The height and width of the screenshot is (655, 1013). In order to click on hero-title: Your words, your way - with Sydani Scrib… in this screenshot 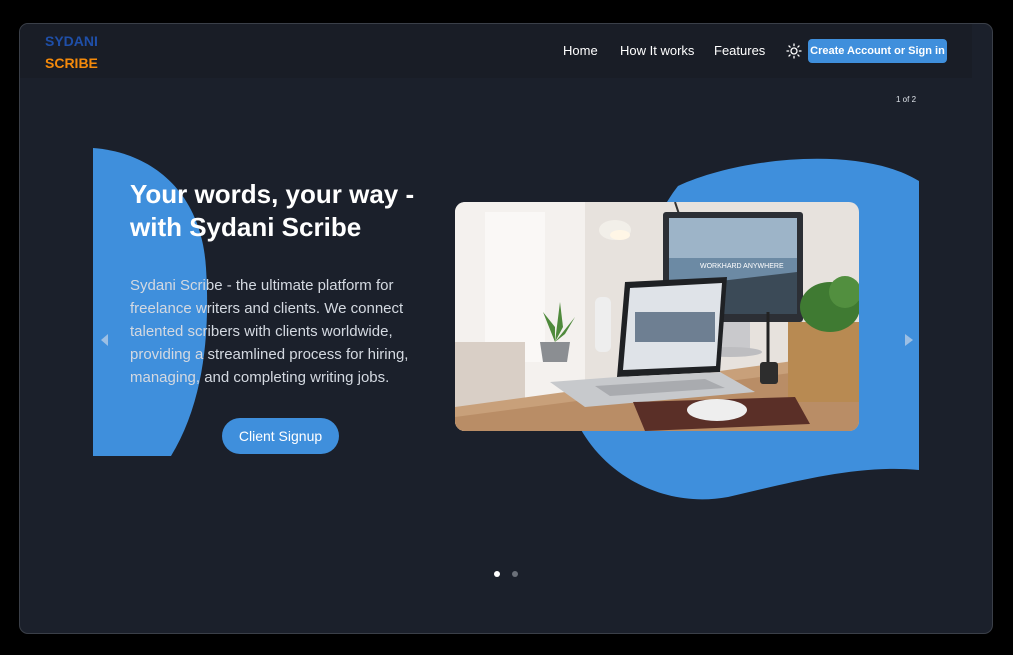, I will do `click(272, 210)`.